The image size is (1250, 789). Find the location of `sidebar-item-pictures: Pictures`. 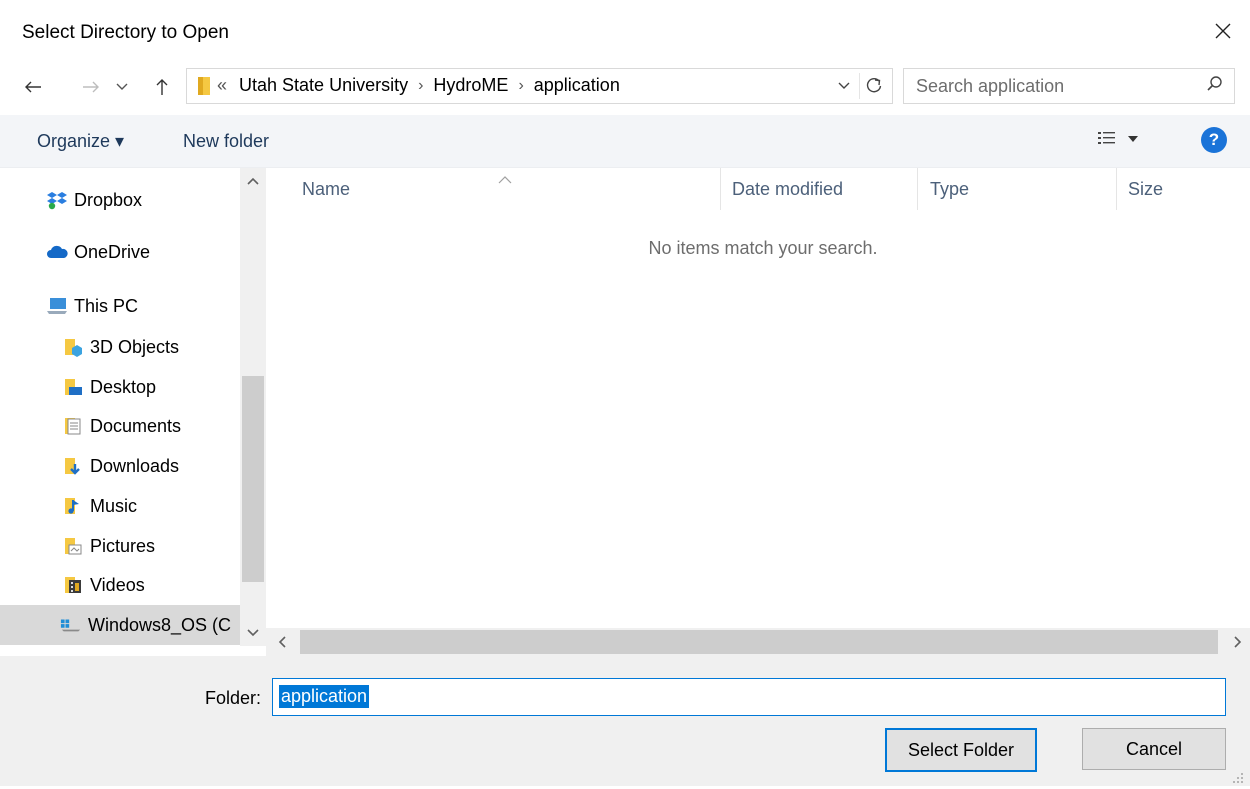

sidebar-item-pictures: Pictures is located at coordinates (120, 546).